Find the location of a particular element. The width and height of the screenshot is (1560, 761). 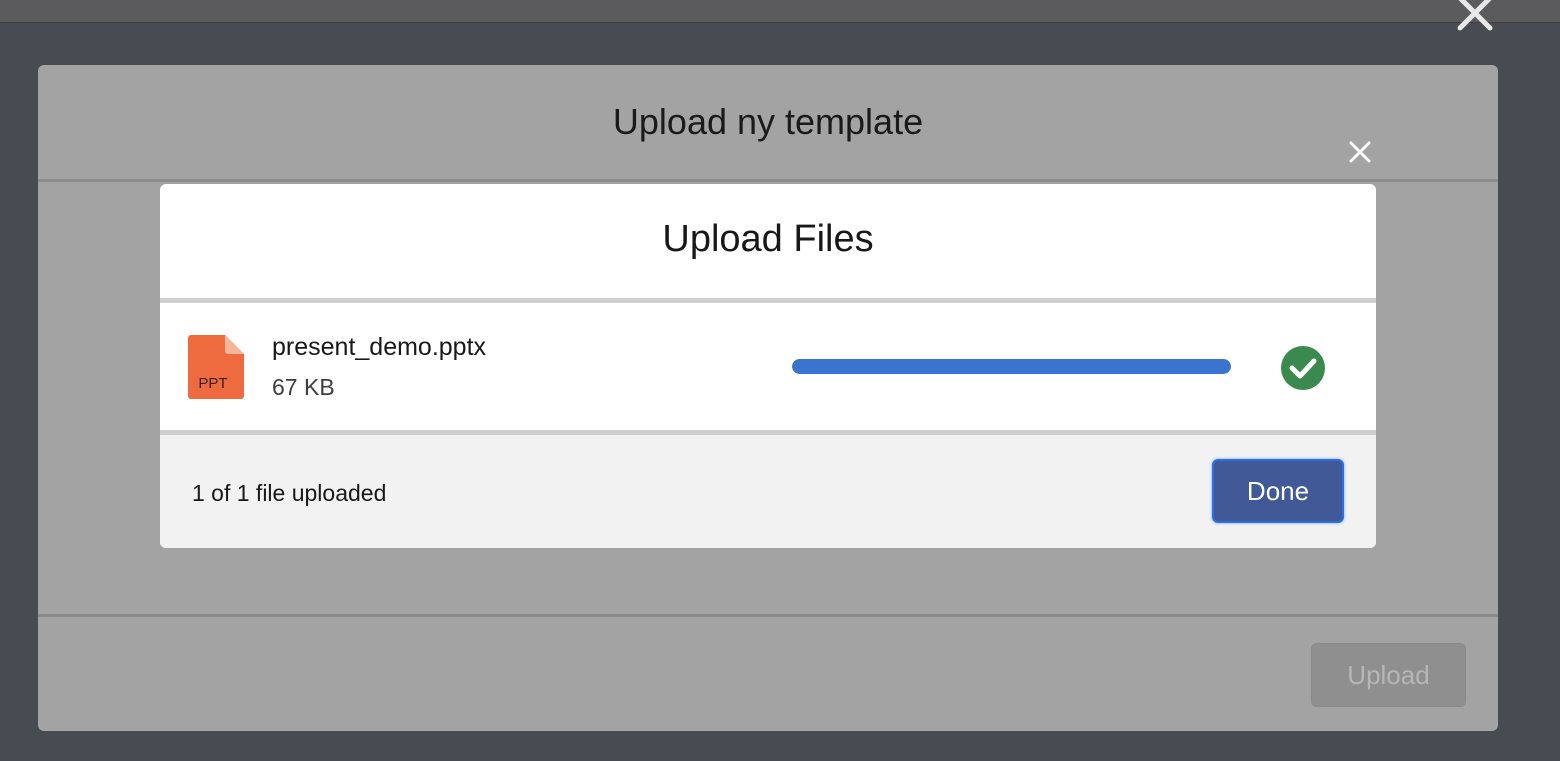

modal-footer: Upload is located at coordinates (768, 672).